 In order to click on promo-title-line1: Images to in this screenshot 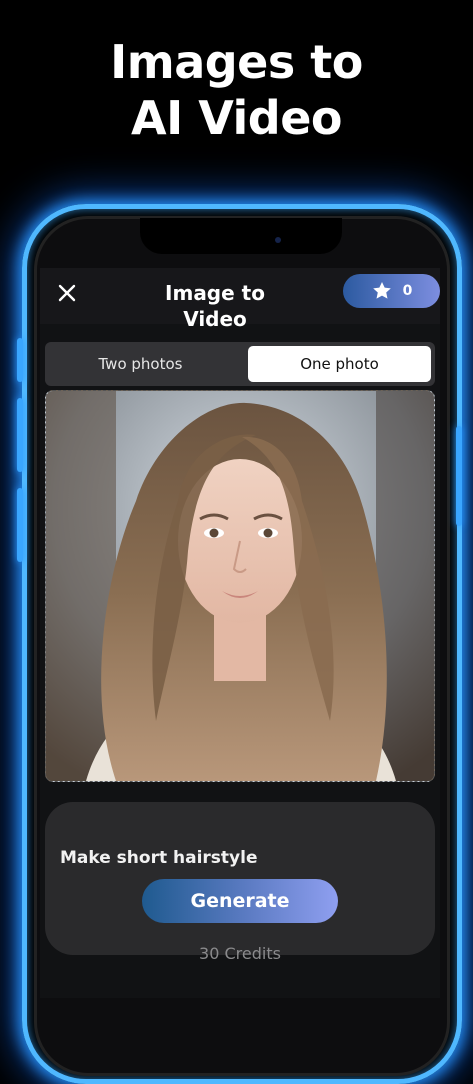, I will do `click(236, 62)`.